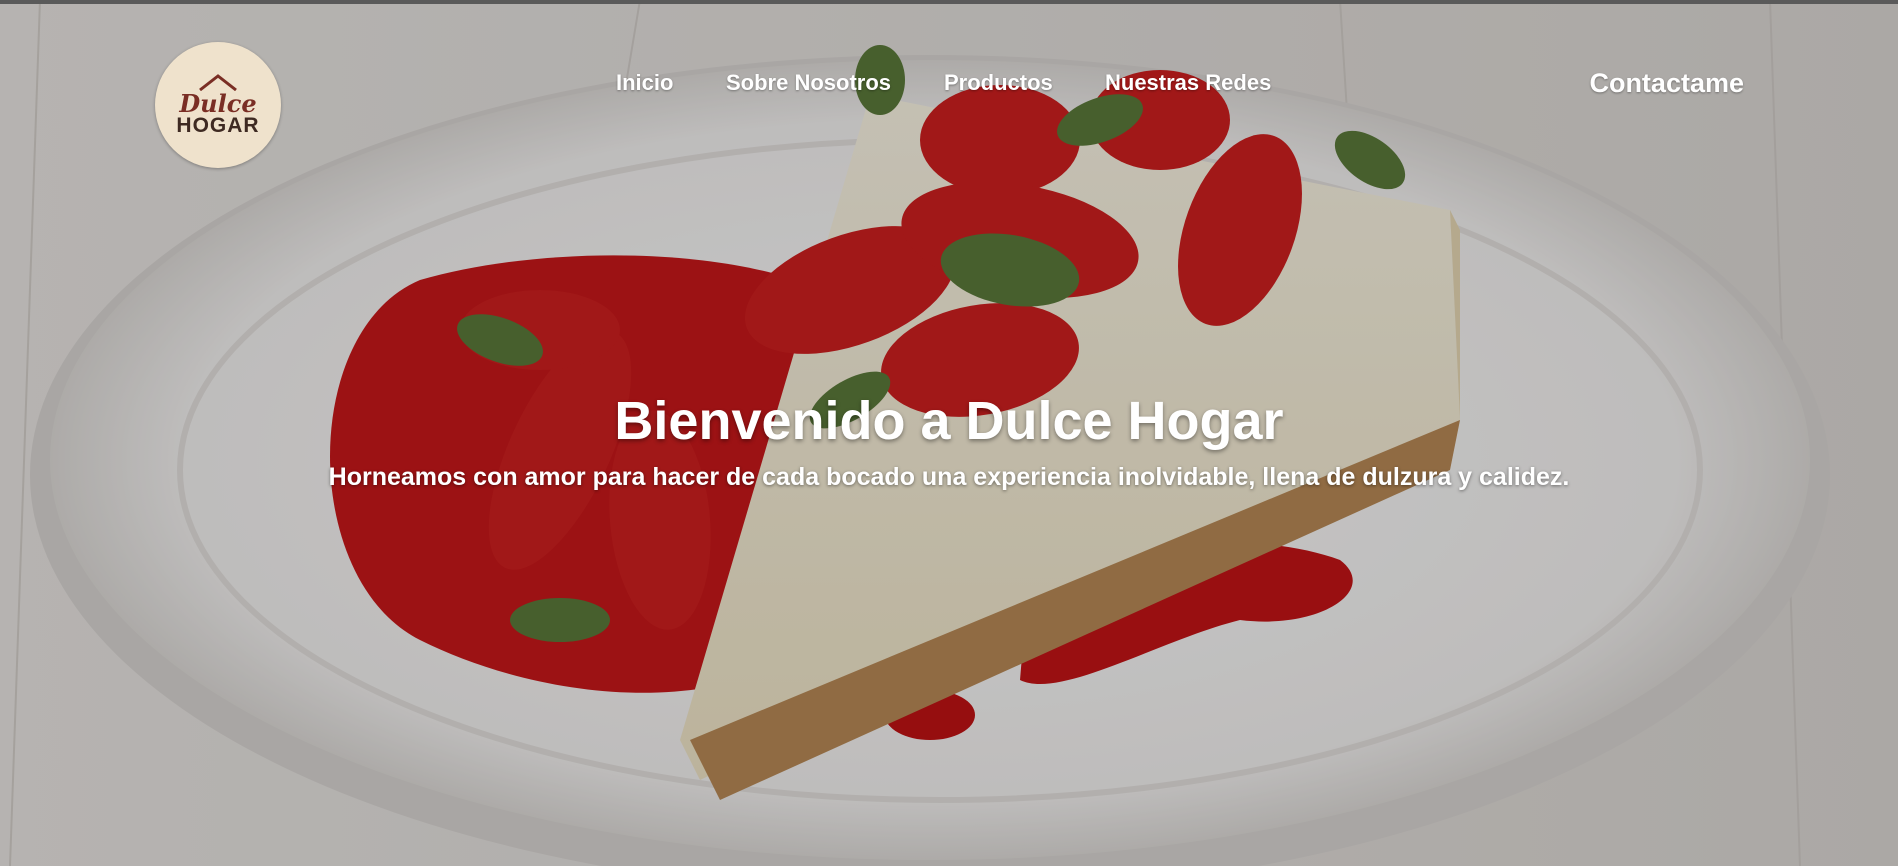  I want to click on logo-text-hogar: HOGAR, so click(218, 125).